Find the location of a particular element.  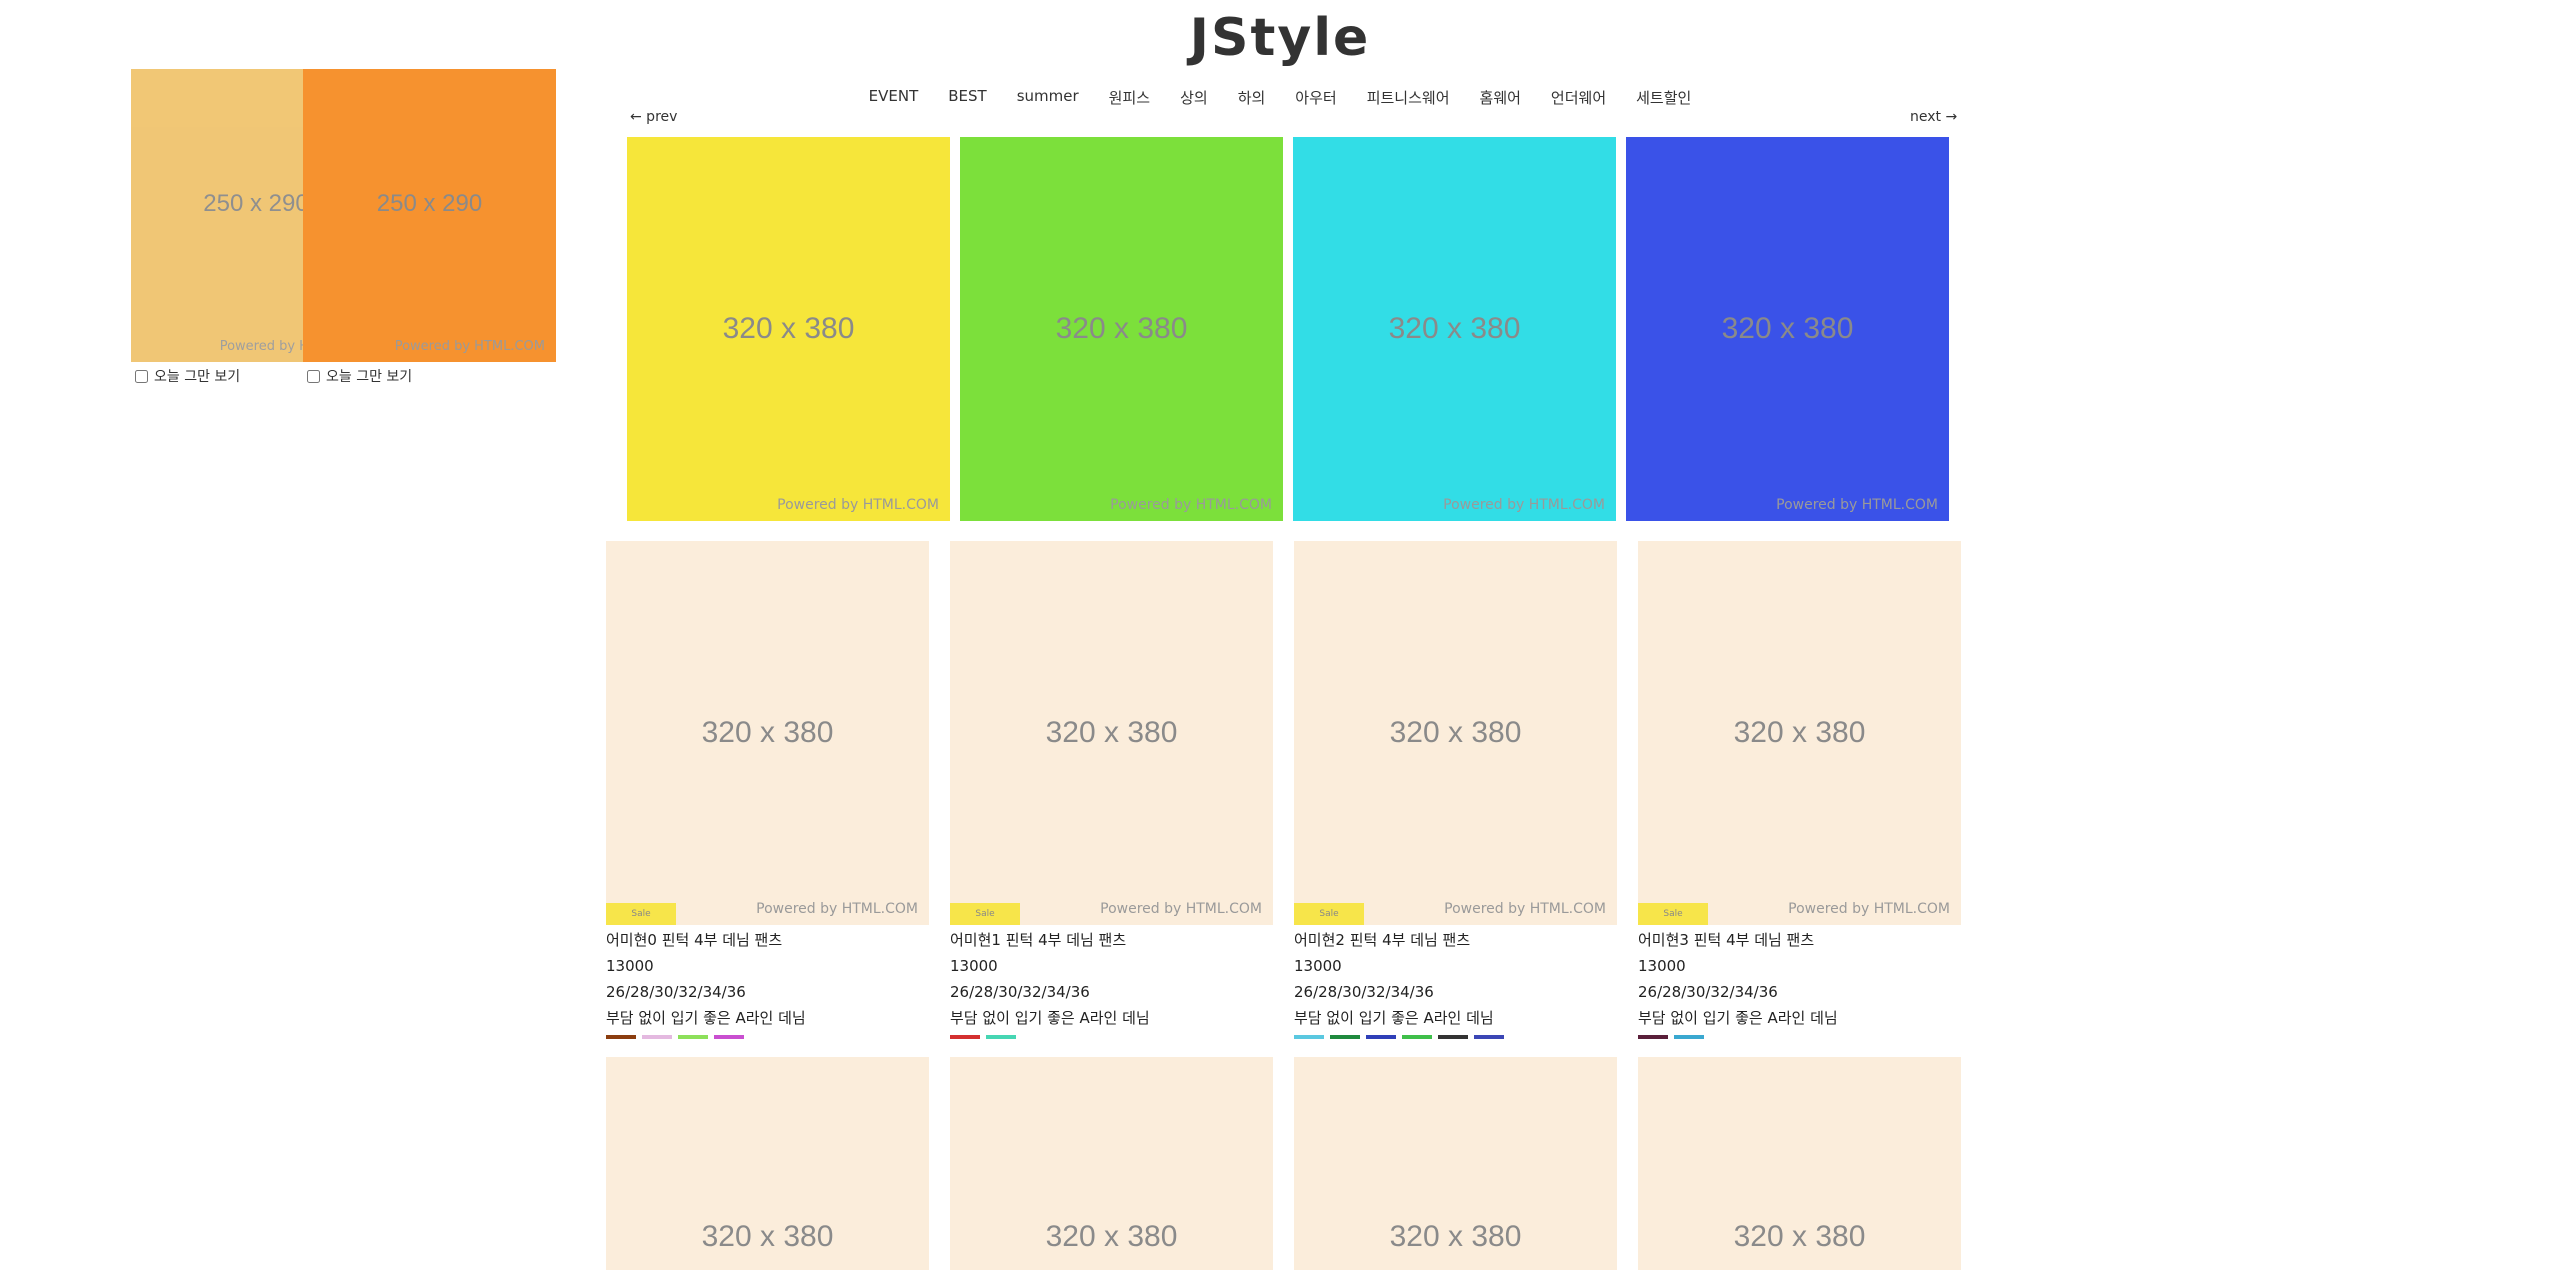

nav-item-underwear: 언더웨어 is located at coordinates (1578, 97).